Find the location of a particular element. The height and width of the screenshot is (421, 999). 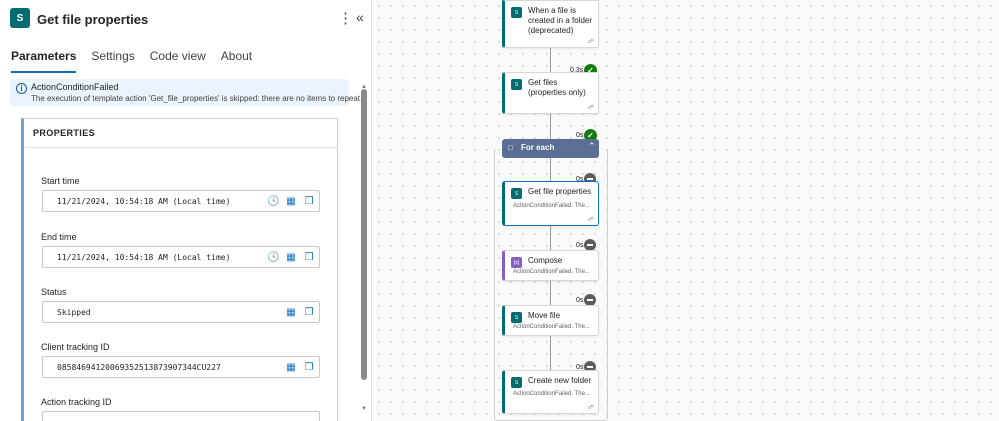

collapse-panel-icon: « is located at coordinates (360, 17).